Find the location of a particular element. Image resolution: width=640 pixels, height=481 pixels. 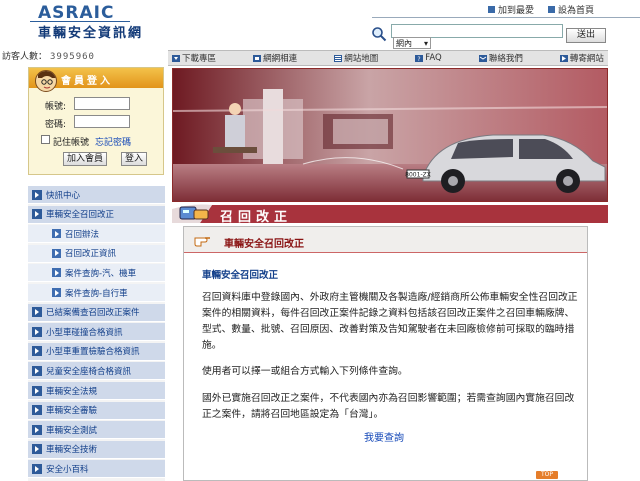

nav-links: 網網相連 is located at coordinates (275, 58).